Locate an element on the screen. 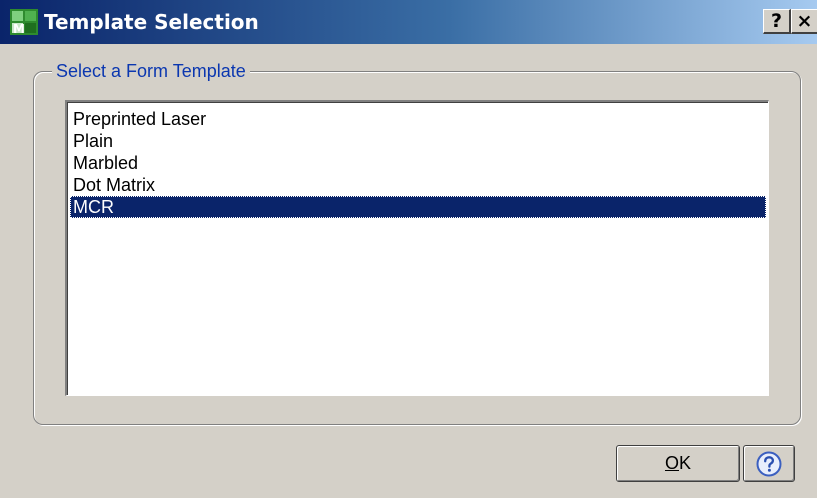 This screenshot has height=498, width=817. list-item-dot-matrix: Dot Matrix is located at coordinates (418, 185).